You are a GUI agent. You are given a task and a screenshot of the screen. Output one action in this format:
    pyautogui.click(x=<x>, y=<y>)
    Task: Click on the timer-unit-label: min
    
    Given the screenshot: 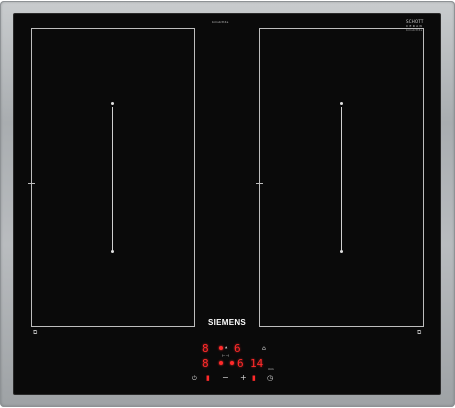 What is the action you would take?
    pyautogui.click(x=271, y=369)
    